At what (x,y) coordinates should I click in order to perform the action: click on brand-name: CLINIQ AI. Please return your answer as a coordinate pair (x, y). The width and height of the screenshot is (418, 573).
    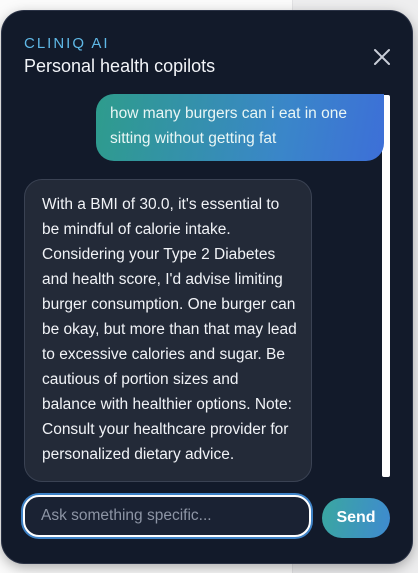
    Looking at the image, I should click on (67, 43).